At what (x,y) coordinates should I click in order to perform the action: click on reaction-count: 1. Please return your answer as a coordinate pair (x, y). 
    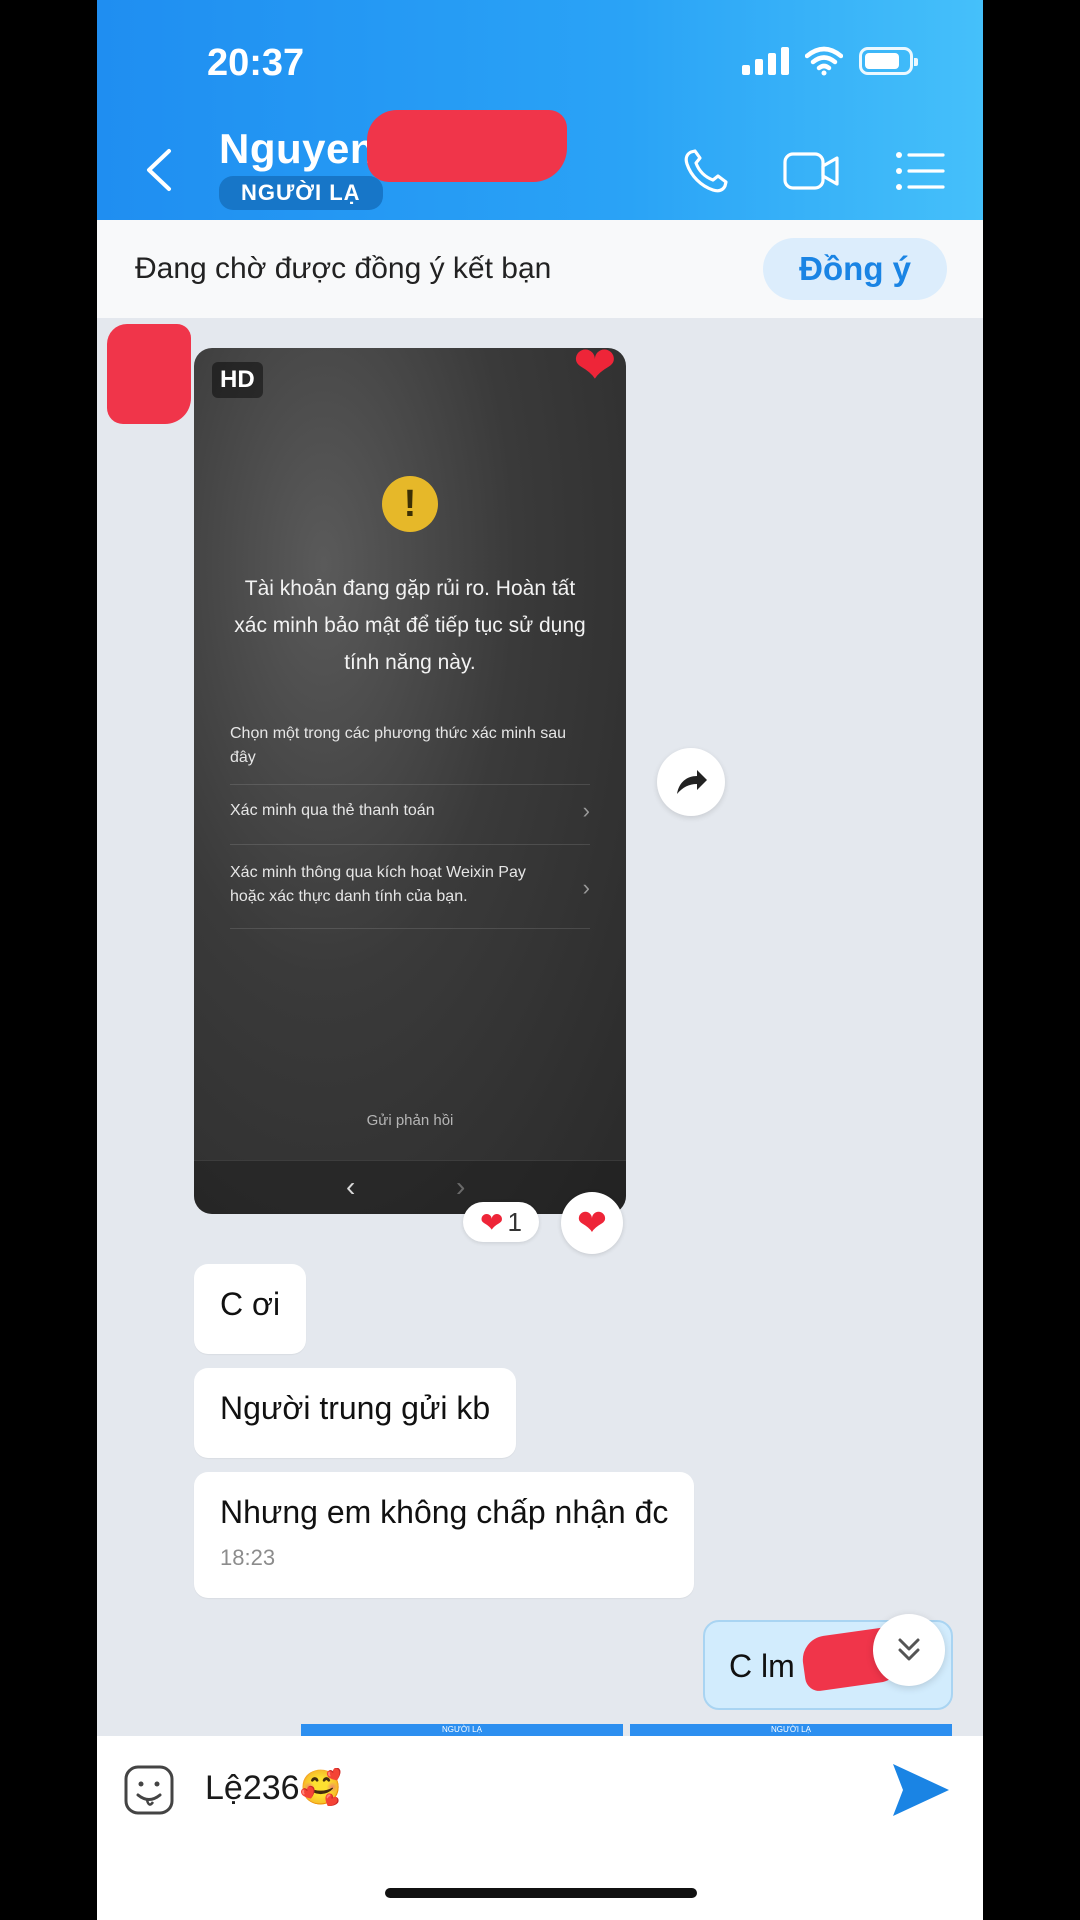
    Looking at the image, I should click on (514, 1221).